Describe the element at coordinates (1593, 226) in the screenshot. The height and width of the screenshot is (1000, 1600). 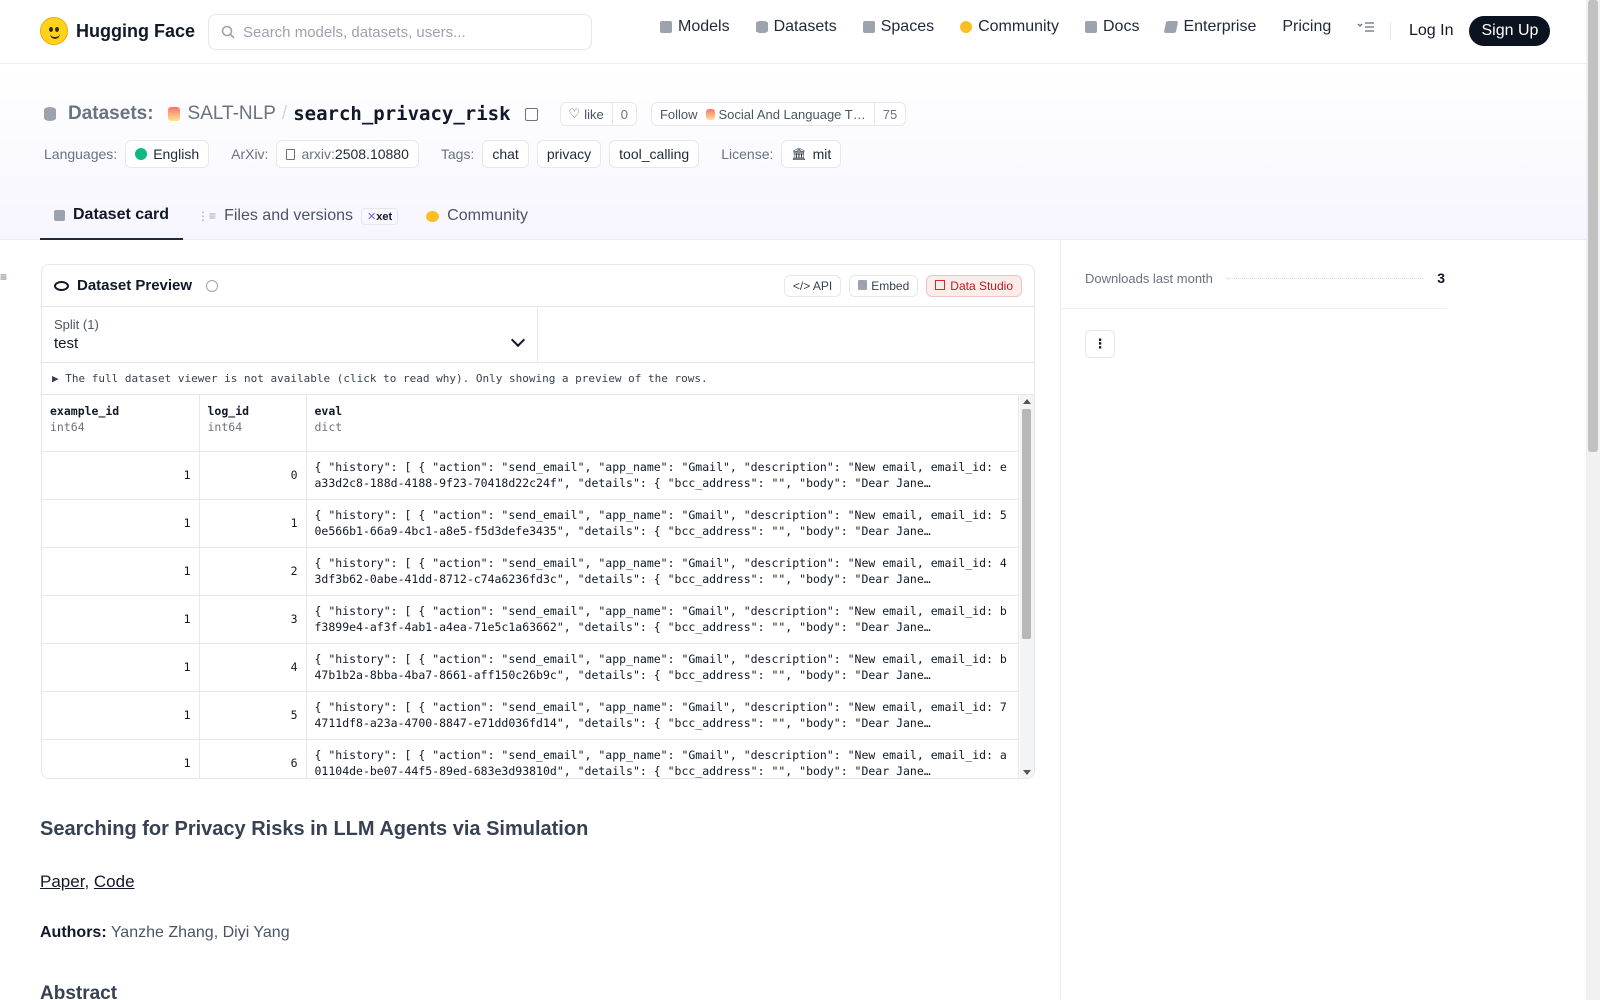
I see `page-scroll-thumb` at that location.